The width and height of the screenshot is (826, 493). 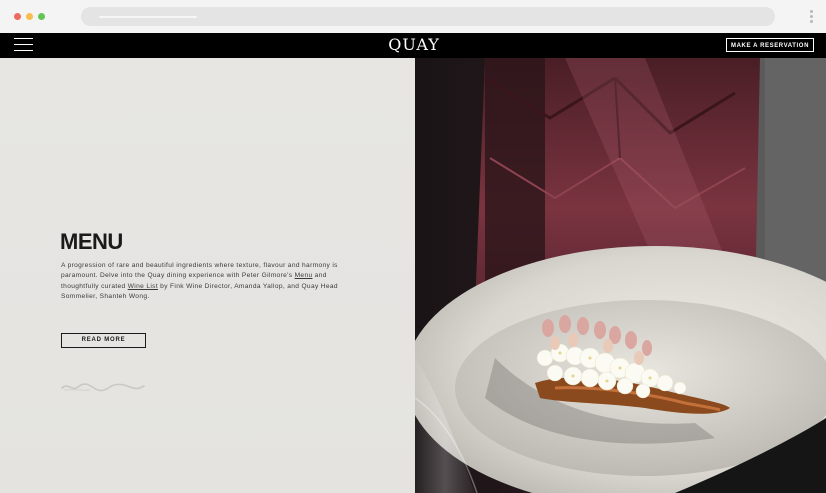 I want to click on quay-logo: QUAY, so click(x=414, y=45).